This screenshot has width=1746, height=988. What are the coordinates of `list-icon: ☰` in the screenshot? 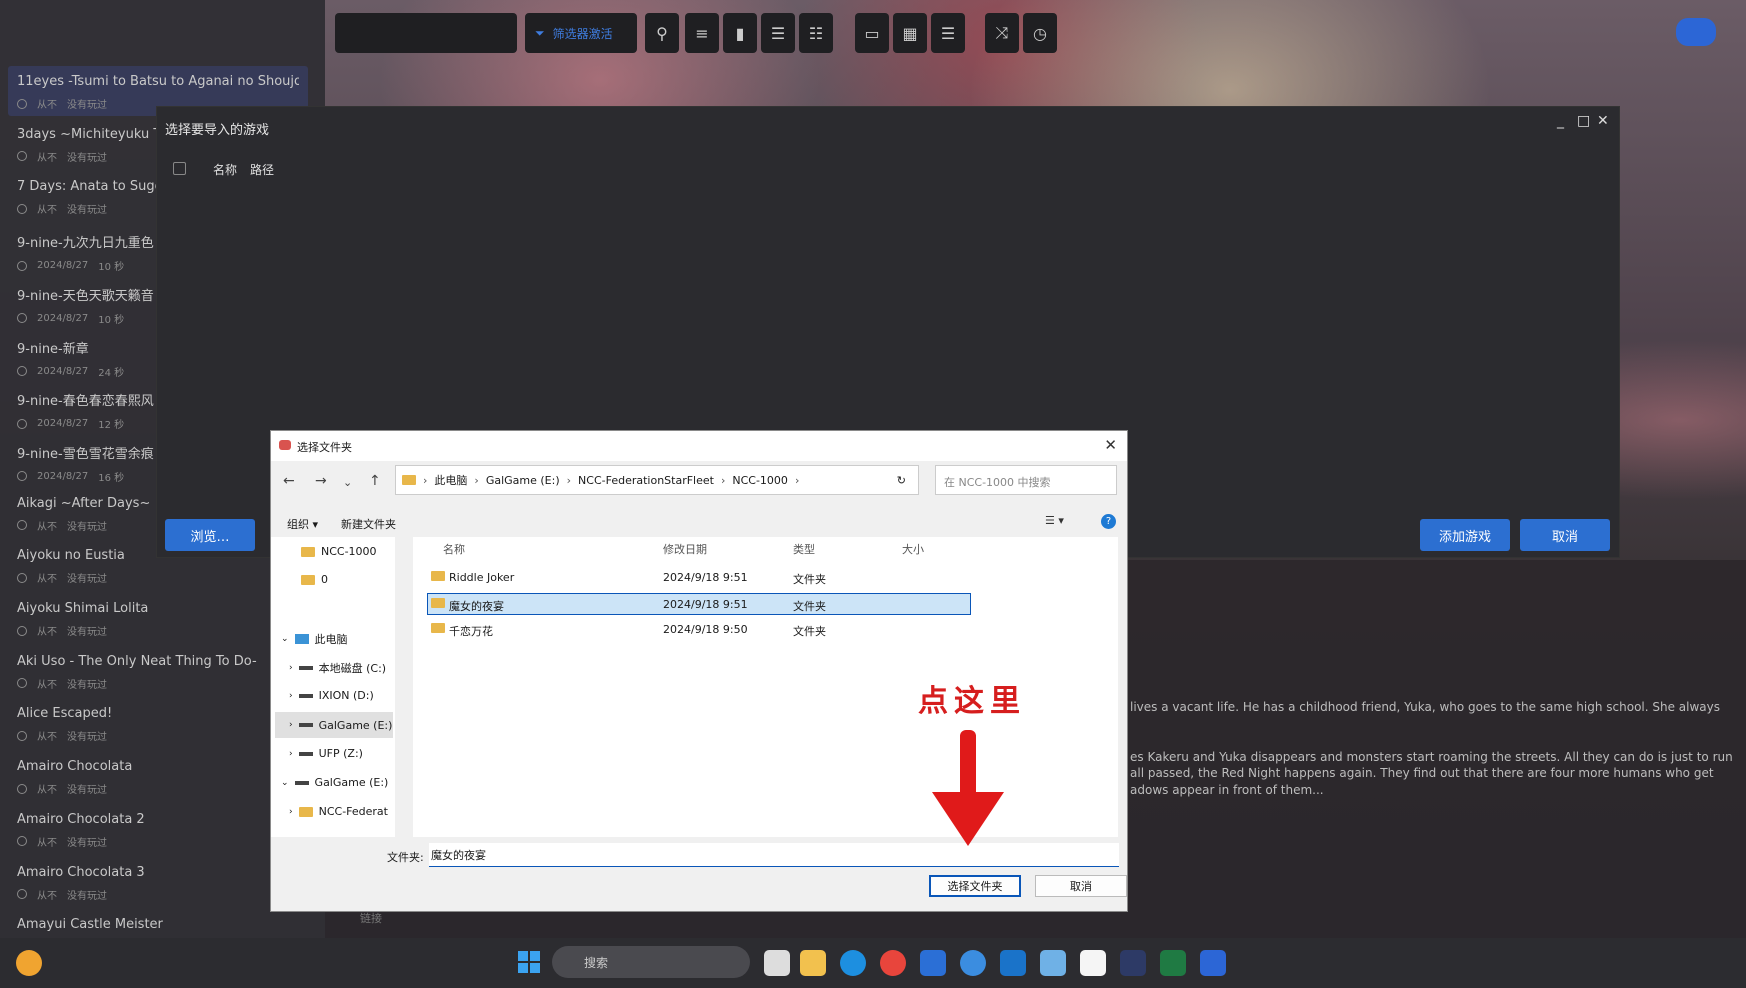 It's located at (778, 33).